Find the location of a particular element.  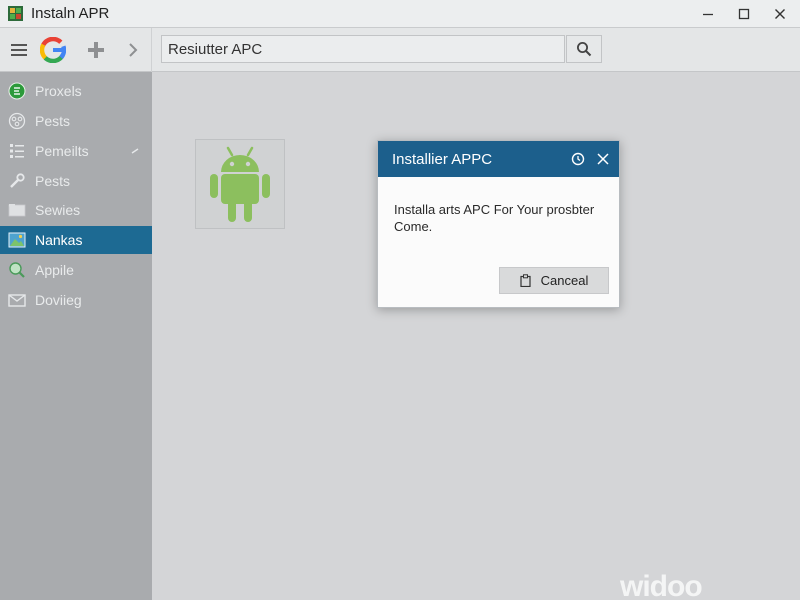

dialog-close-icon is located at coordinates (603, 159).